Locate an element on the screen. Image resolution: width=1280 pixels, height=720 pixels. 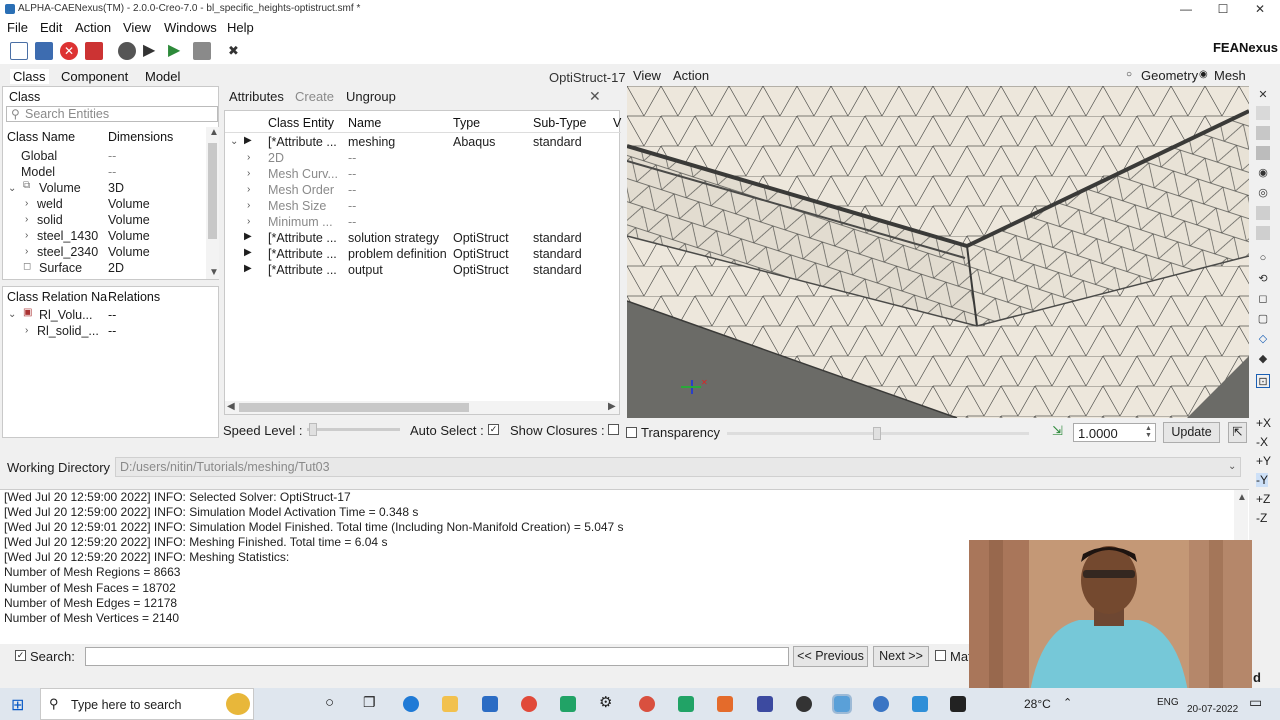
column-class-entity: Class Entity is located at coordinates (301, 123).